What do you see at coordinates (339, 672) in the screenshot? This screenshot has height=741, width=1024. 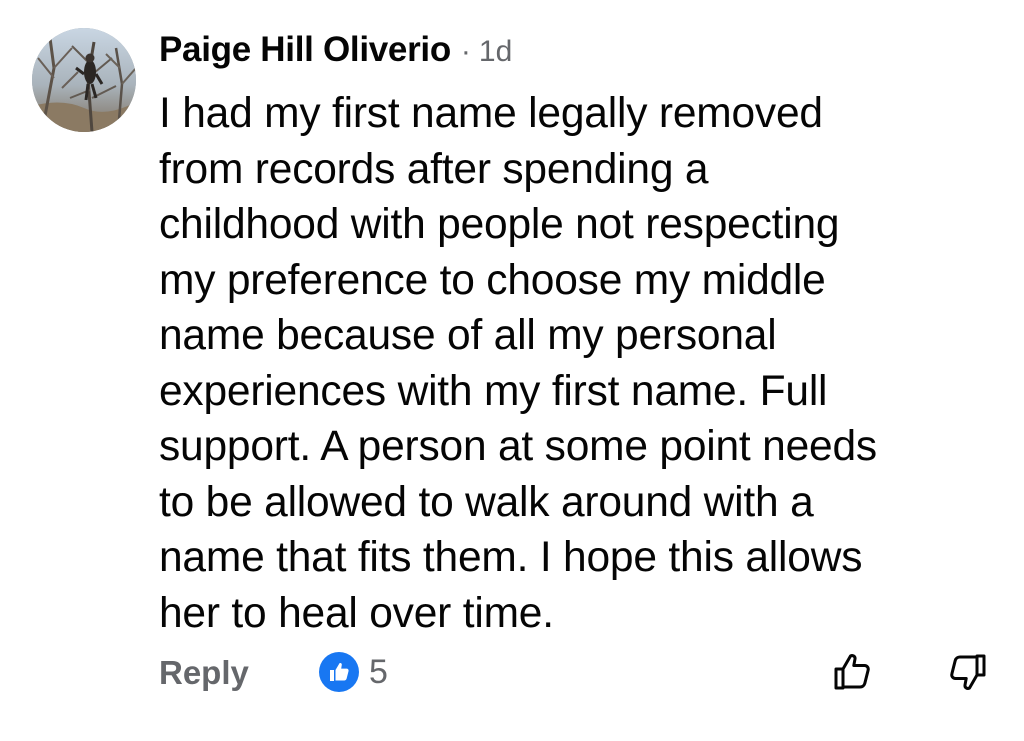 I see `like-thumbs-up-icon` at bounding box center [339, 672].